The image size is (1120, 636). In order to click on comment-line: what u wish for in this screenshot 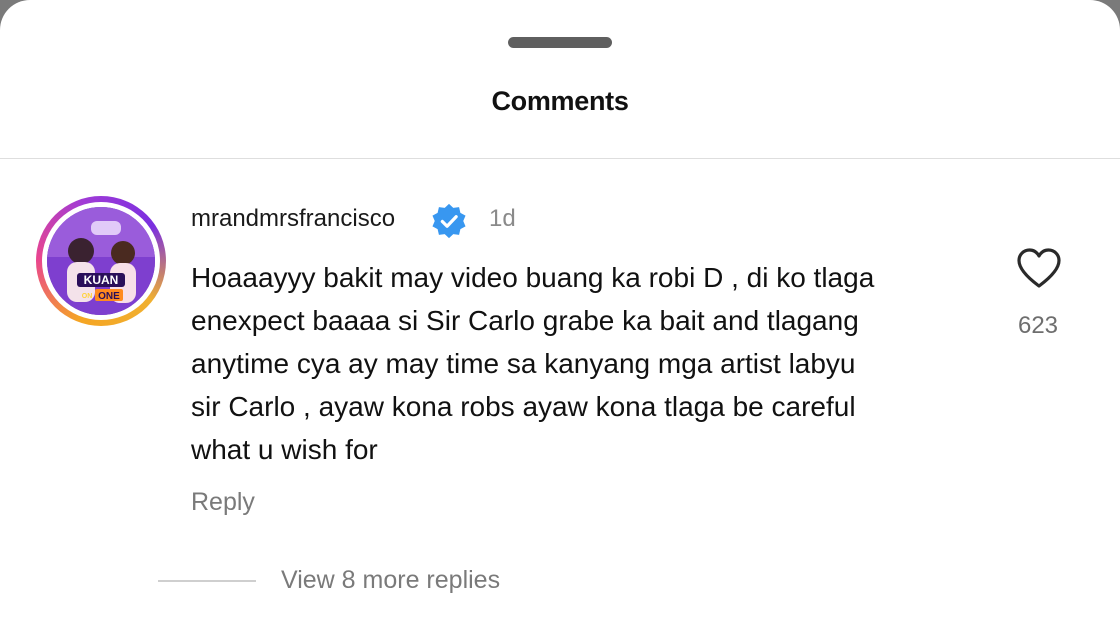, I will do `click(284, 449)`.